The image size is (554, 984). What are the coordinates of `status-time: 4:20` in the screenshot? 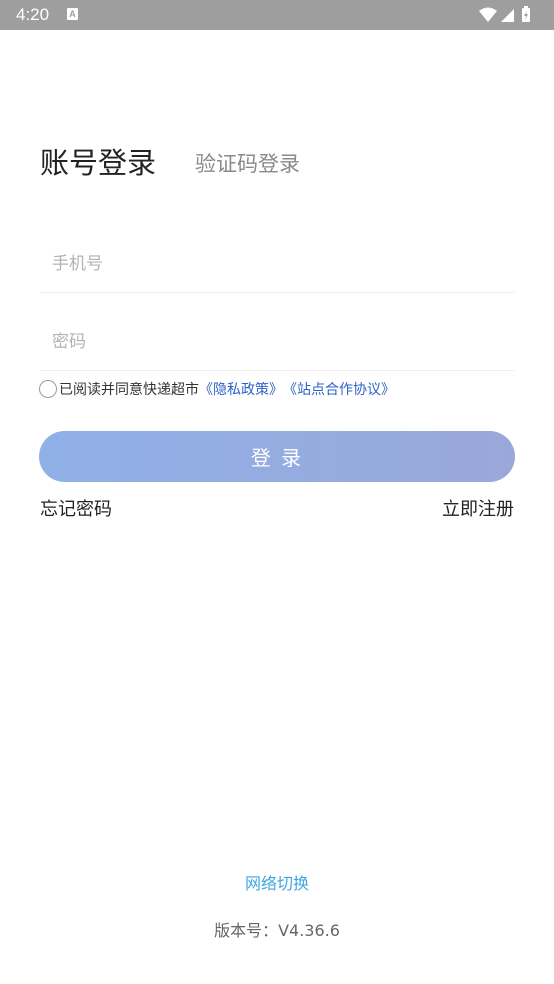 It's located at (33, 14).